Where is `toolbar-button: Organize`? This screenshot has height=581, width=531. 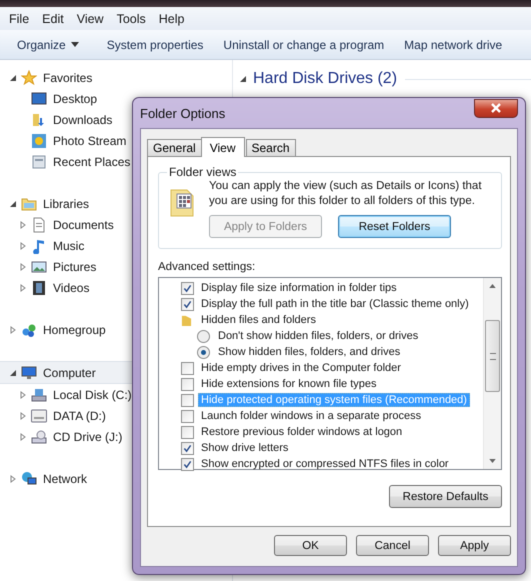 toolbar-button: Organize is located at coordinates (48, 45).